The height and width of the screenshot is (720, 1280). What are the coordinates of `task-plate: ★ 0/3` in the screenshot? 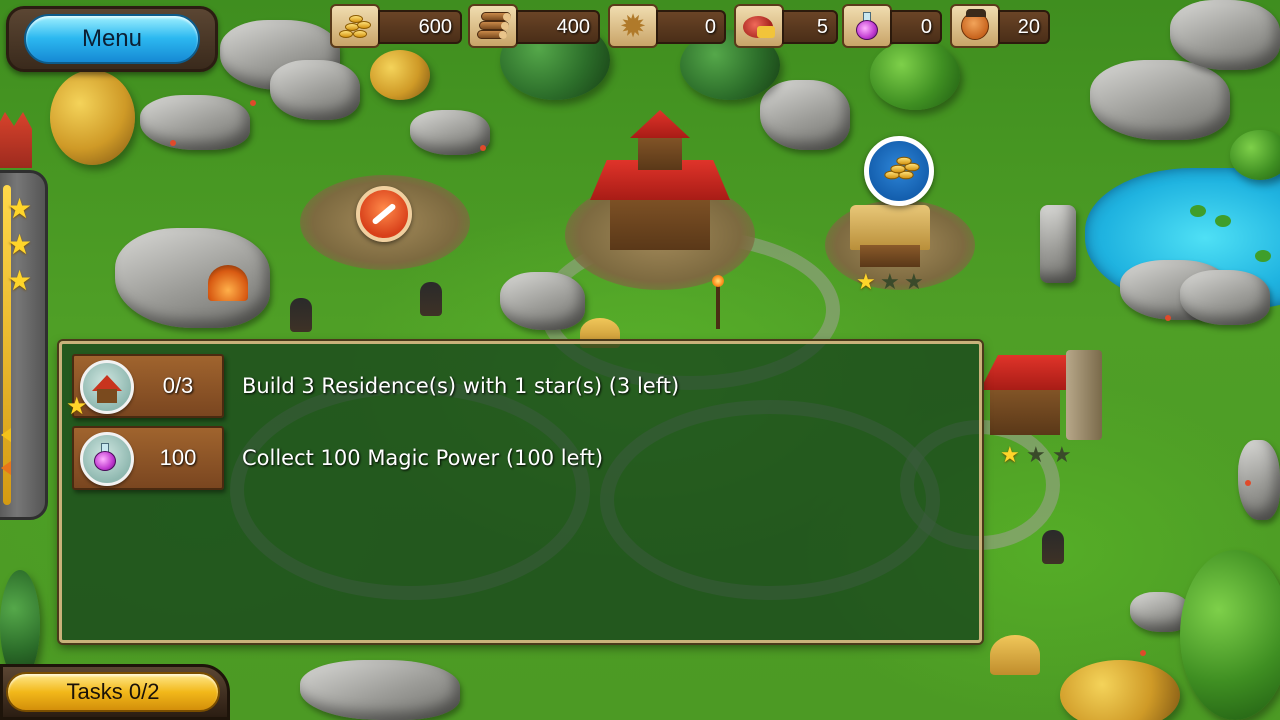 It's located at (145, 386).